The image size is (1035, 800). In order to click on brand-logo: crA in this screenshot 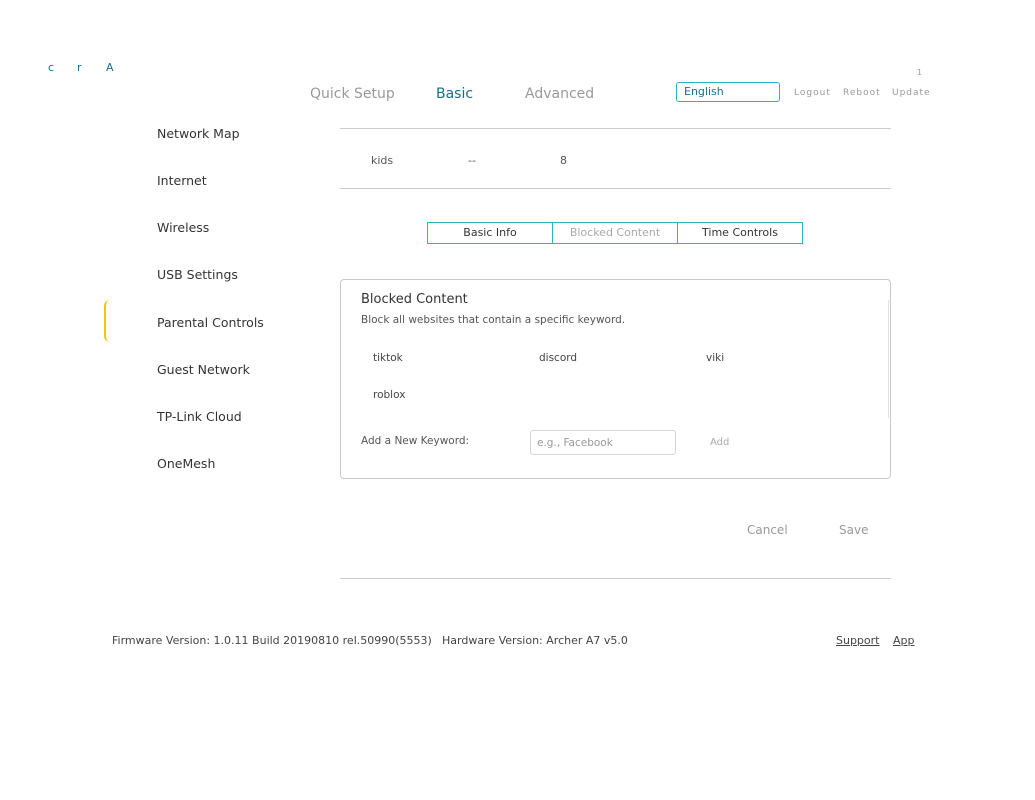, I will do `click(91, 67)`.